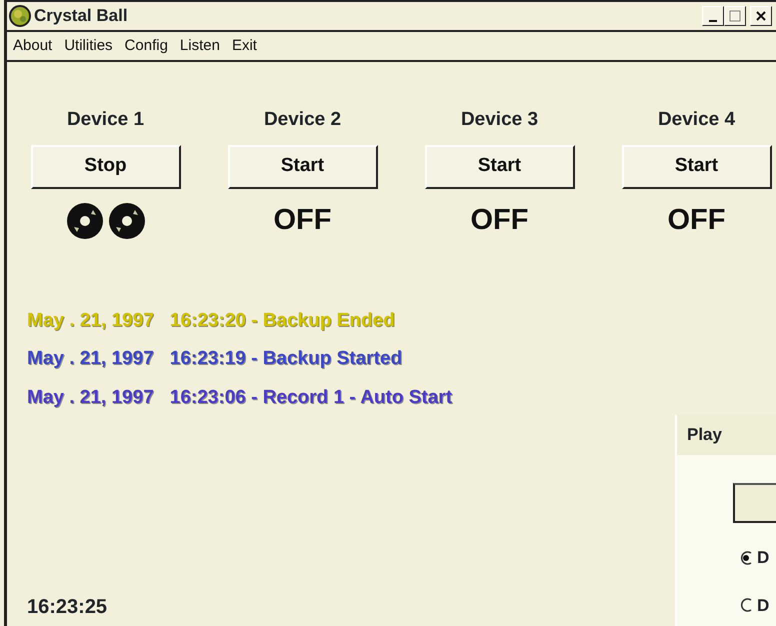 This screenshot has height=626, width=776. Describe the element at coordinates (146, 46) in the screenshot. I see `menu-item: Config` at that location.